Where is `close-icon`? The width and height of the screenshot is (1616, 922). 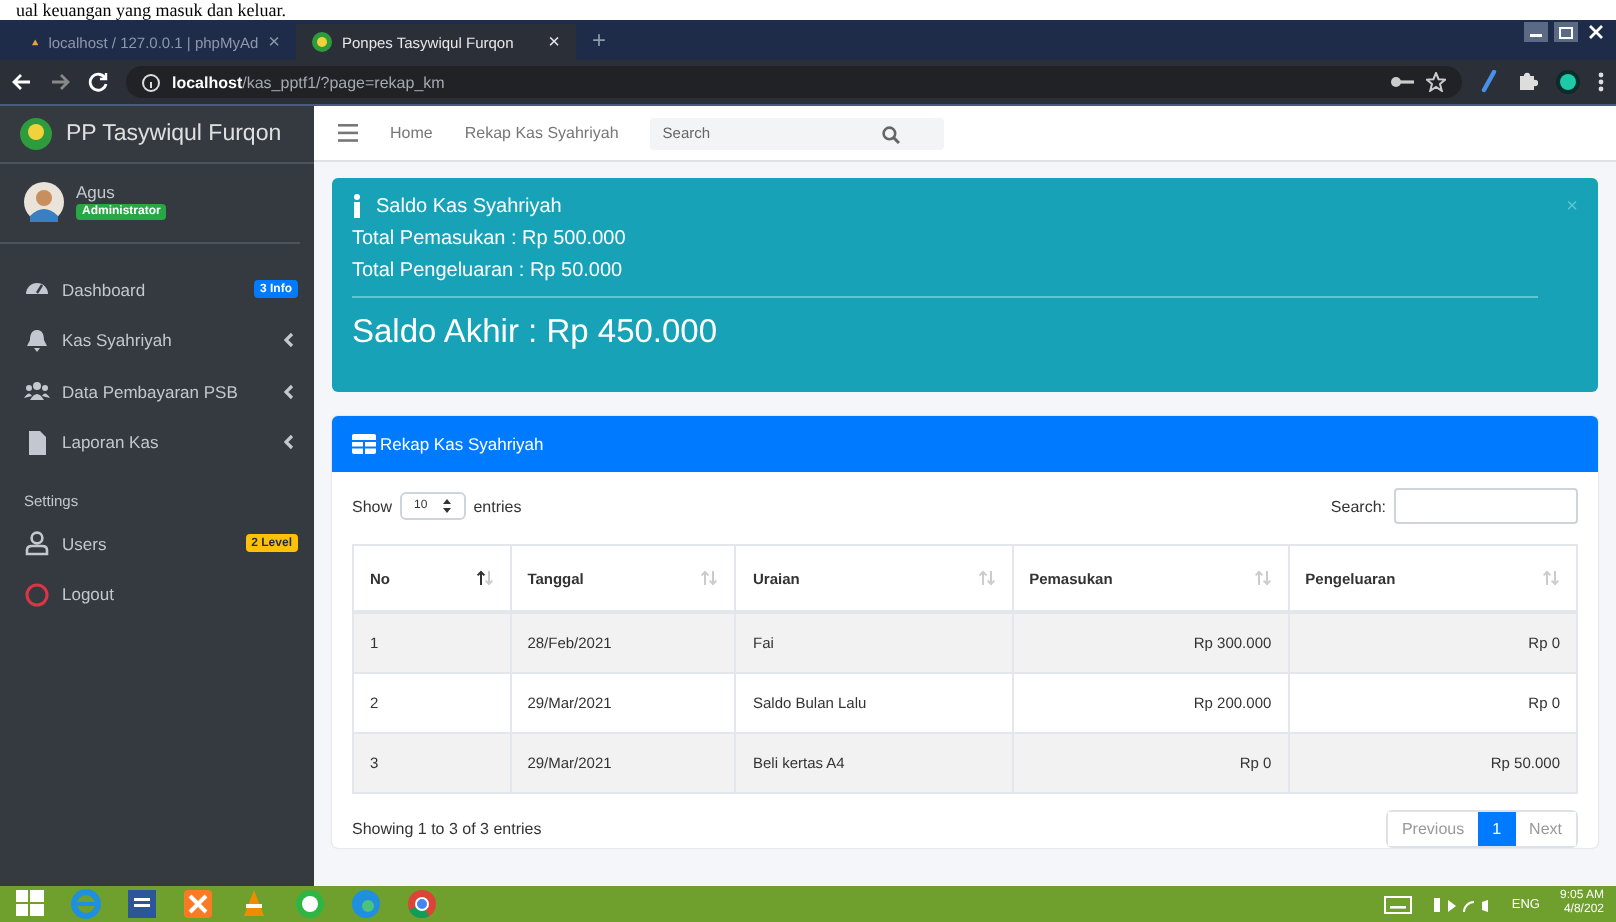
close-icon is located at coordinates (1596, 32).